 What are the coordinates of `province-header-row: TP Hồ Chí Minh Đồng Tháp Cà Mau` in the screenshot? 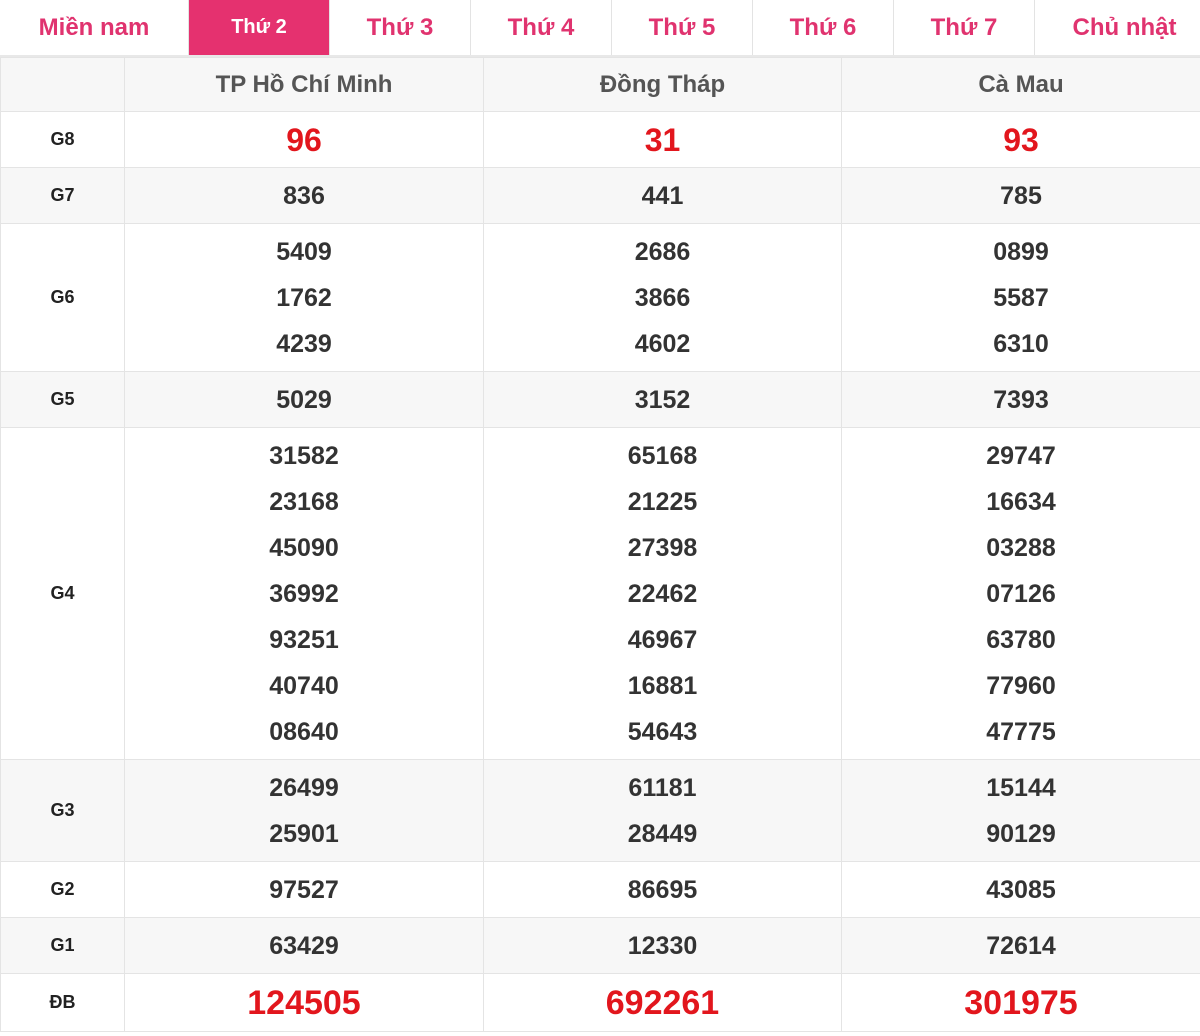 It's located at (600, 84).